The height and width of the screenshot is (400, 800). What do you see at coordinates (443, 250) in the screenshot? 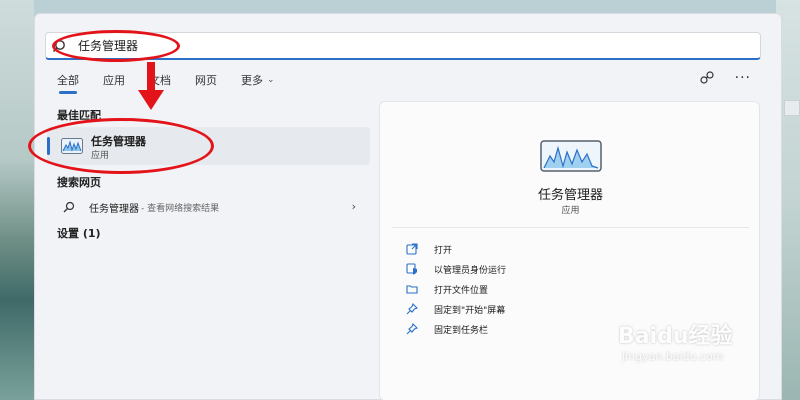
I see `action-open-label: 打开` at bounding box center [443, 250].